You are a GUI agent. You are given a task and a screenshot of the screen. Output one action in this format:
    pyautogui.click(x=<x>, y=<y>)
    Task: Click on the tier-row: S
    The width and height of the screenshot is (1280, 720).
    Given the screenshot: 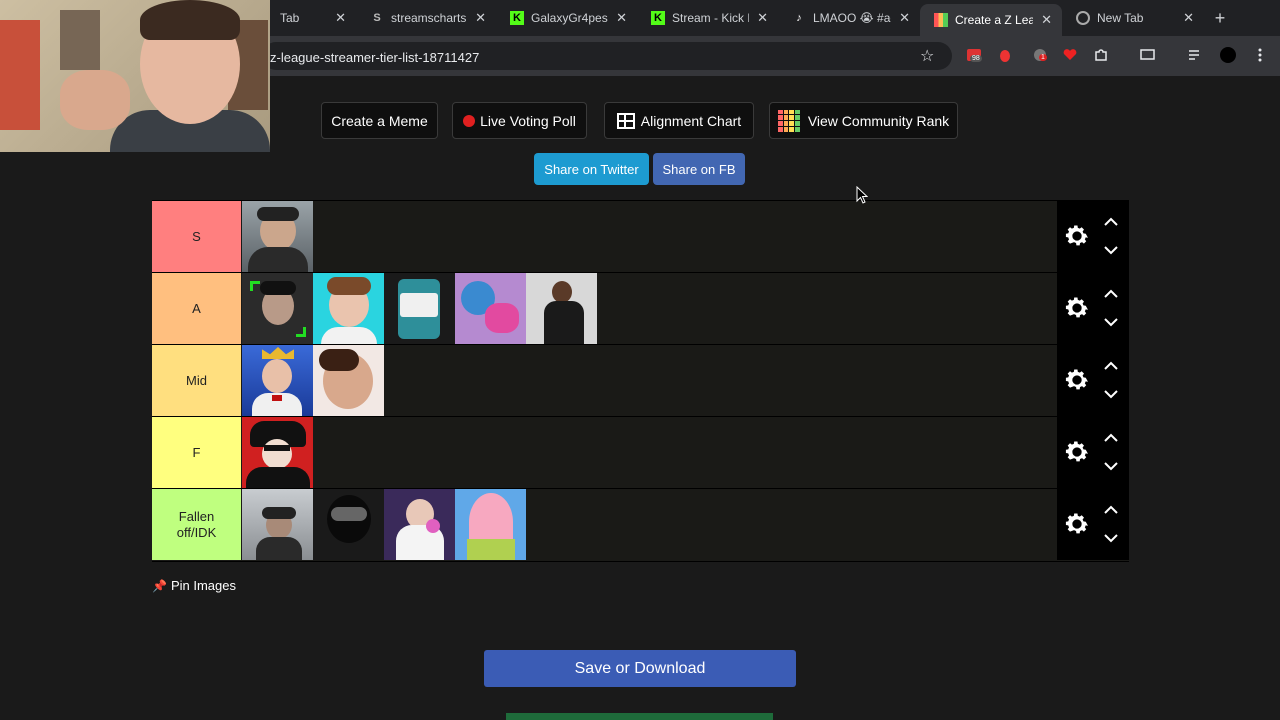 What is the action you would take?
    pyautogui.click(x=640, y=237)
    